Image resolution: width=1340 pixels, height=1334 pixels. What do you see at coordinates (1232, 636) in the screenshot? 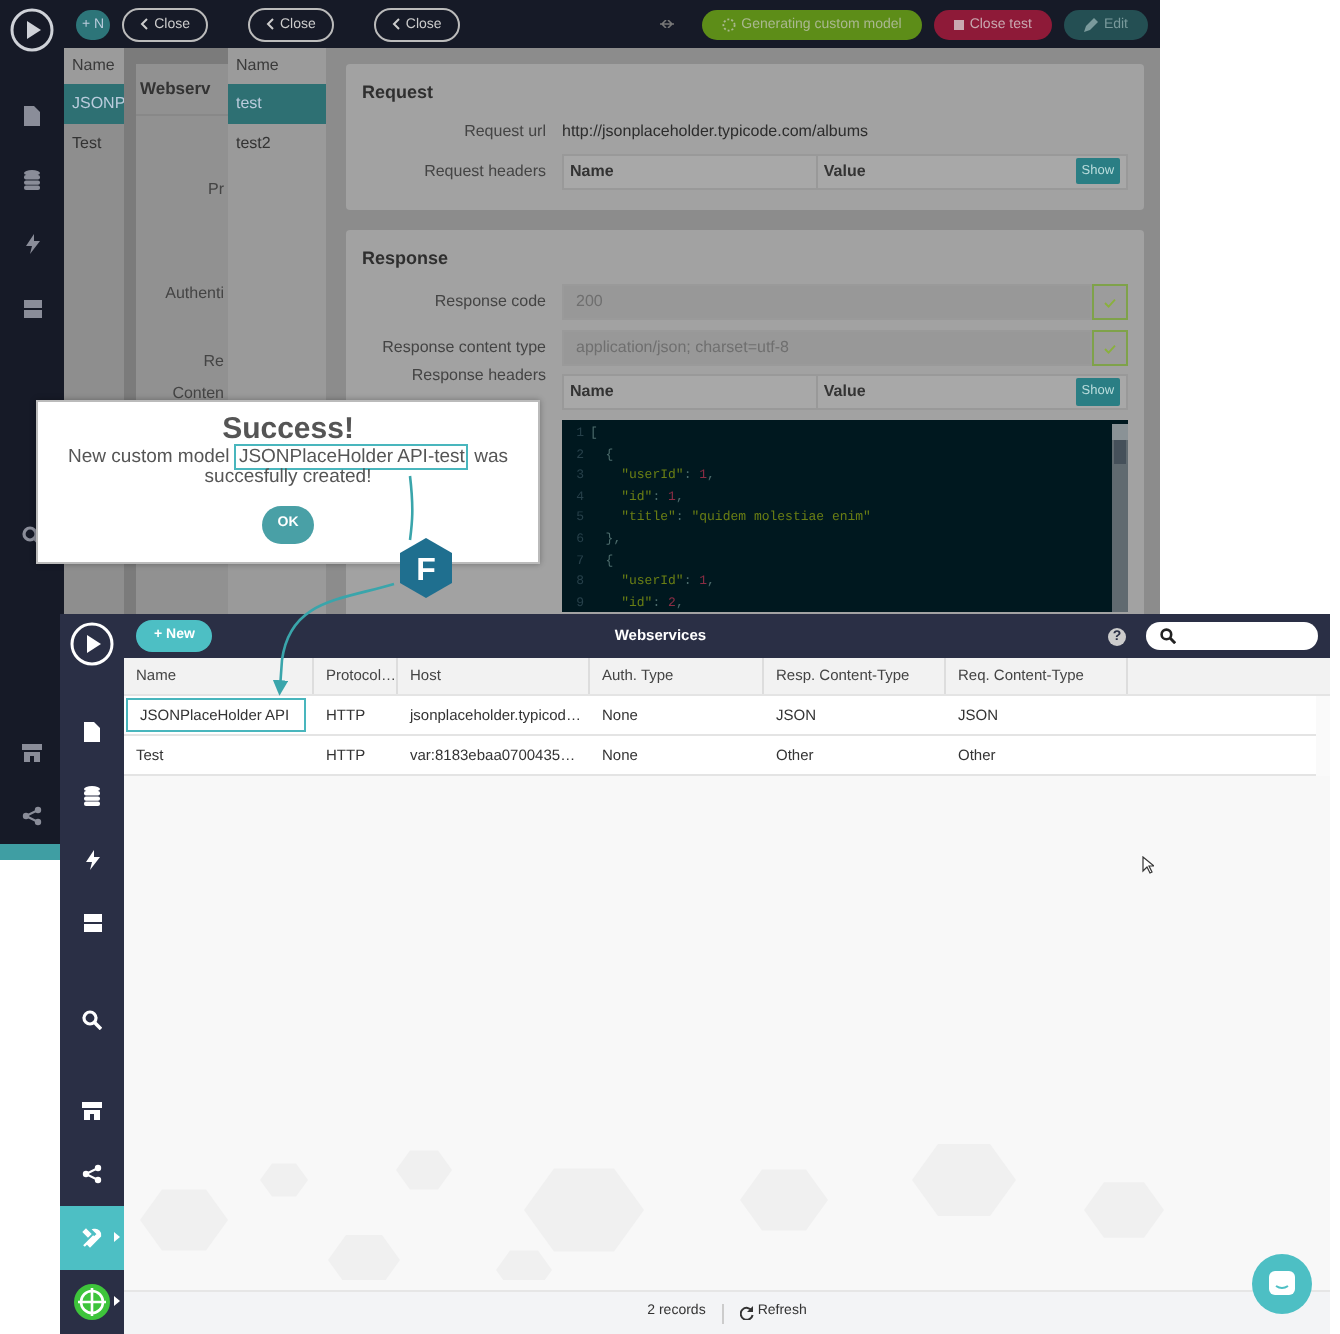
I see `search-field` at bounding box center [1232, 636].